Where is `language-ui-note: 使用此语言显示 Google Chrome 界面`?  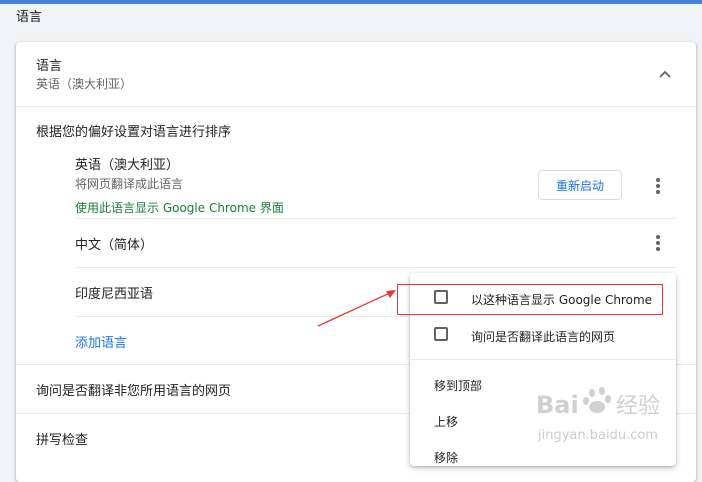
language-ui-note: 使用此语言显示 Google Chrome 界面 is located at coordinates (179, 208).